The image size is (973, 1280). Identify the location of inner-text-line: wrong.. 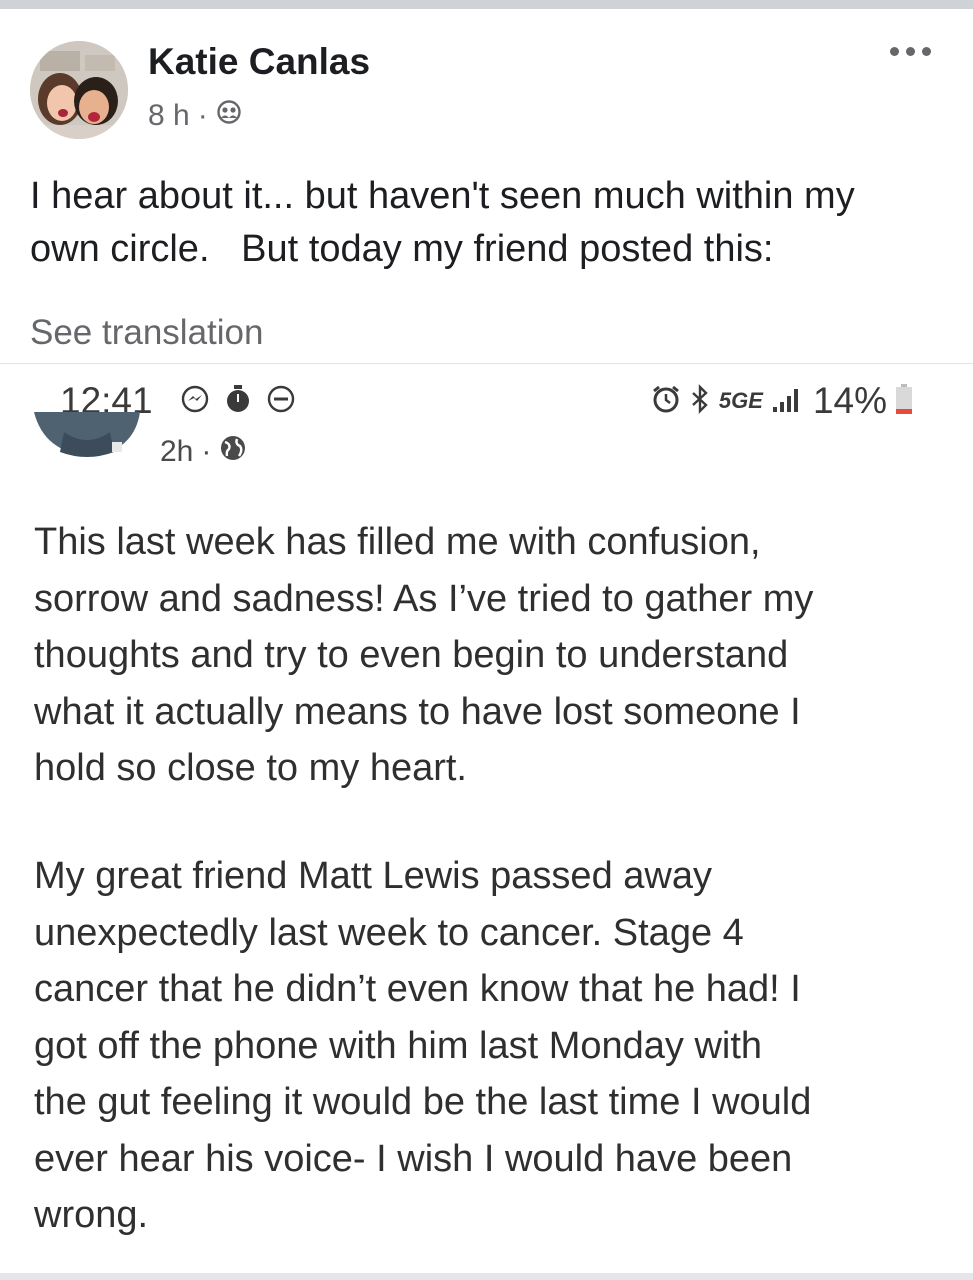
(91, 1215).